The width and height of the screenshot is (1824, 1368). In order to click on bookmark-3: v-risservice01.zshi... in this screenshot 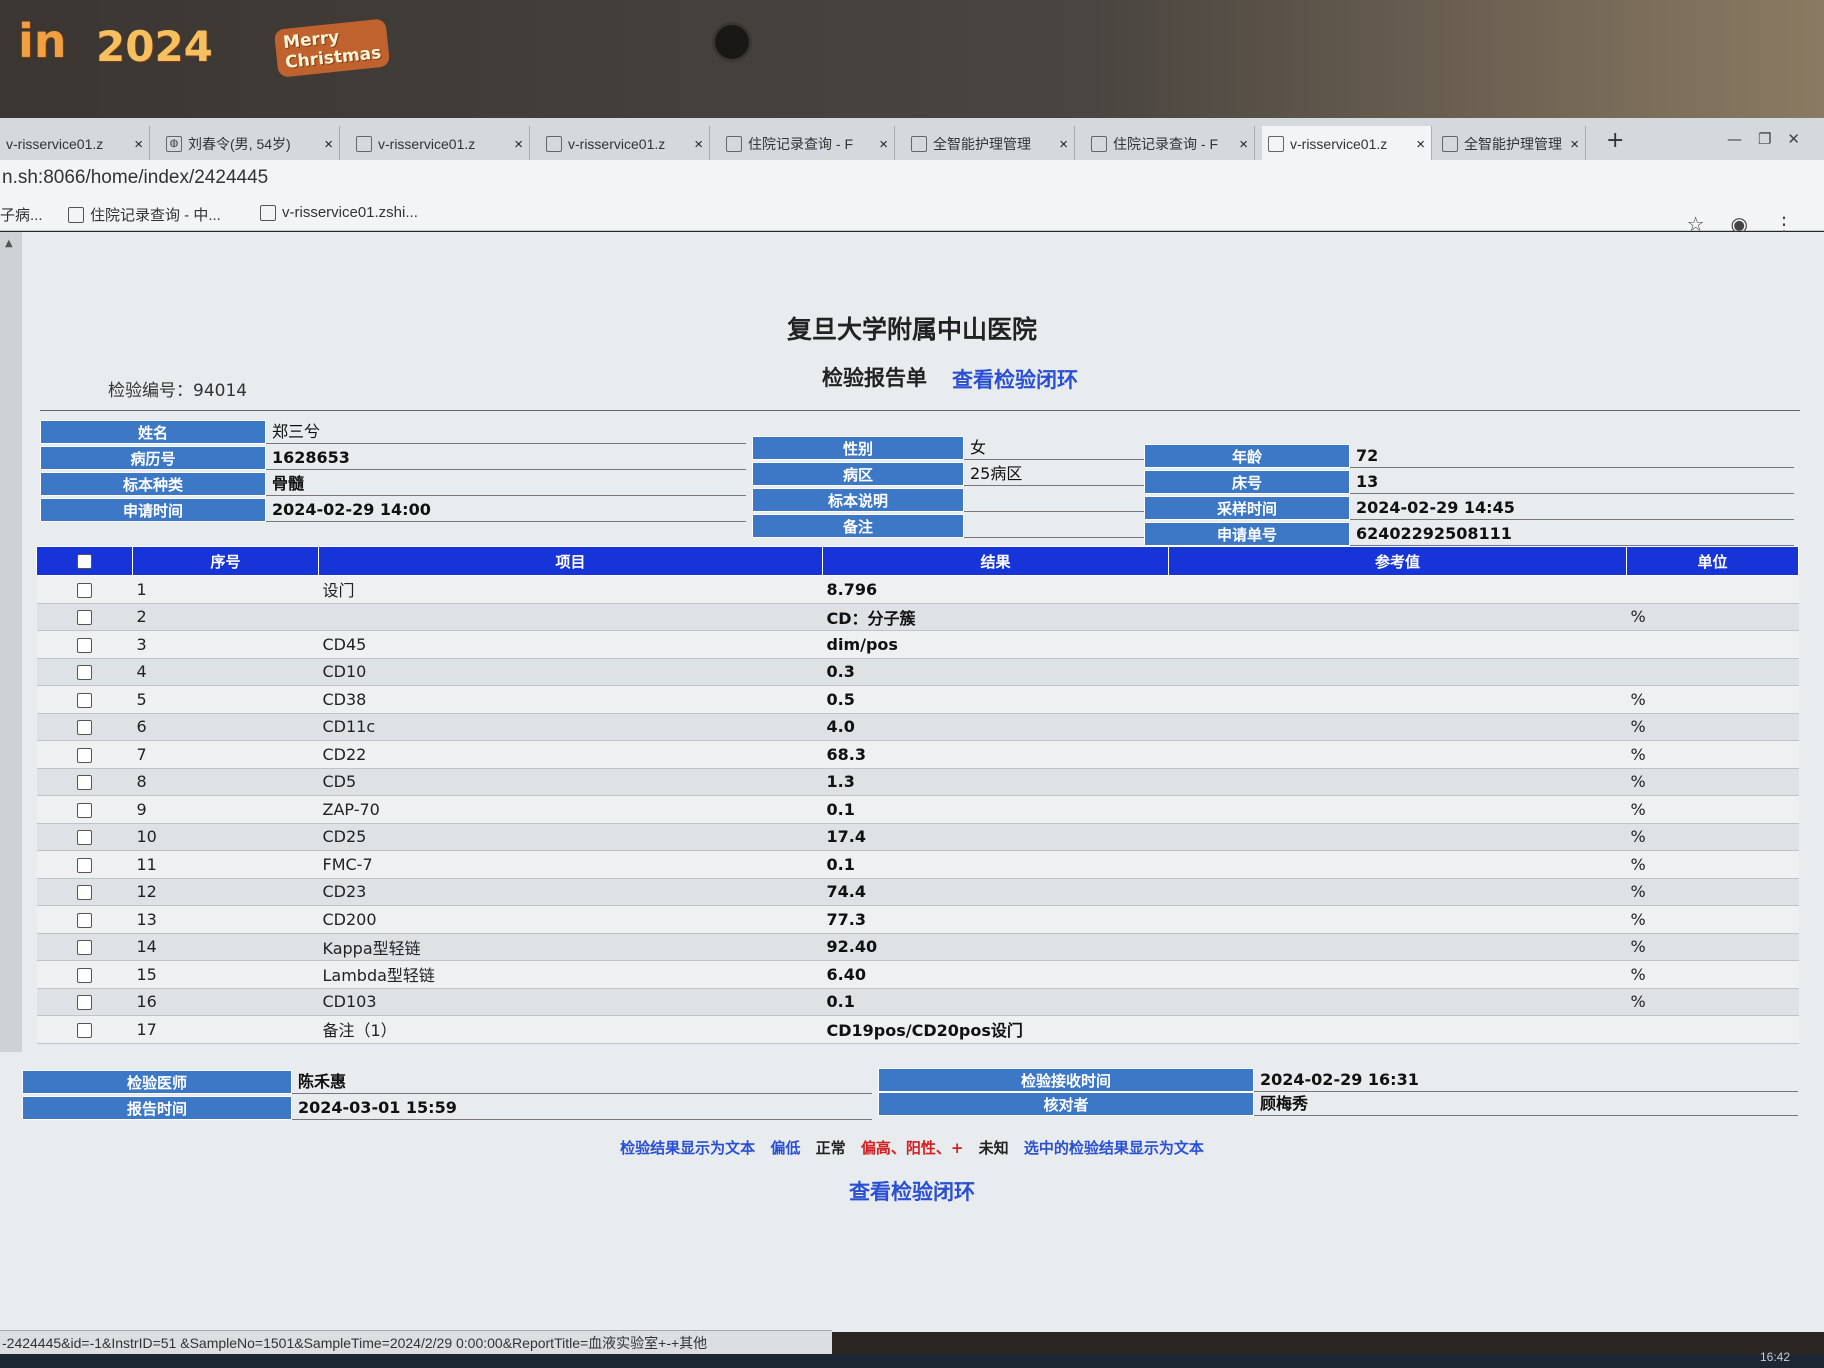, I will do `click(339, 212)`.